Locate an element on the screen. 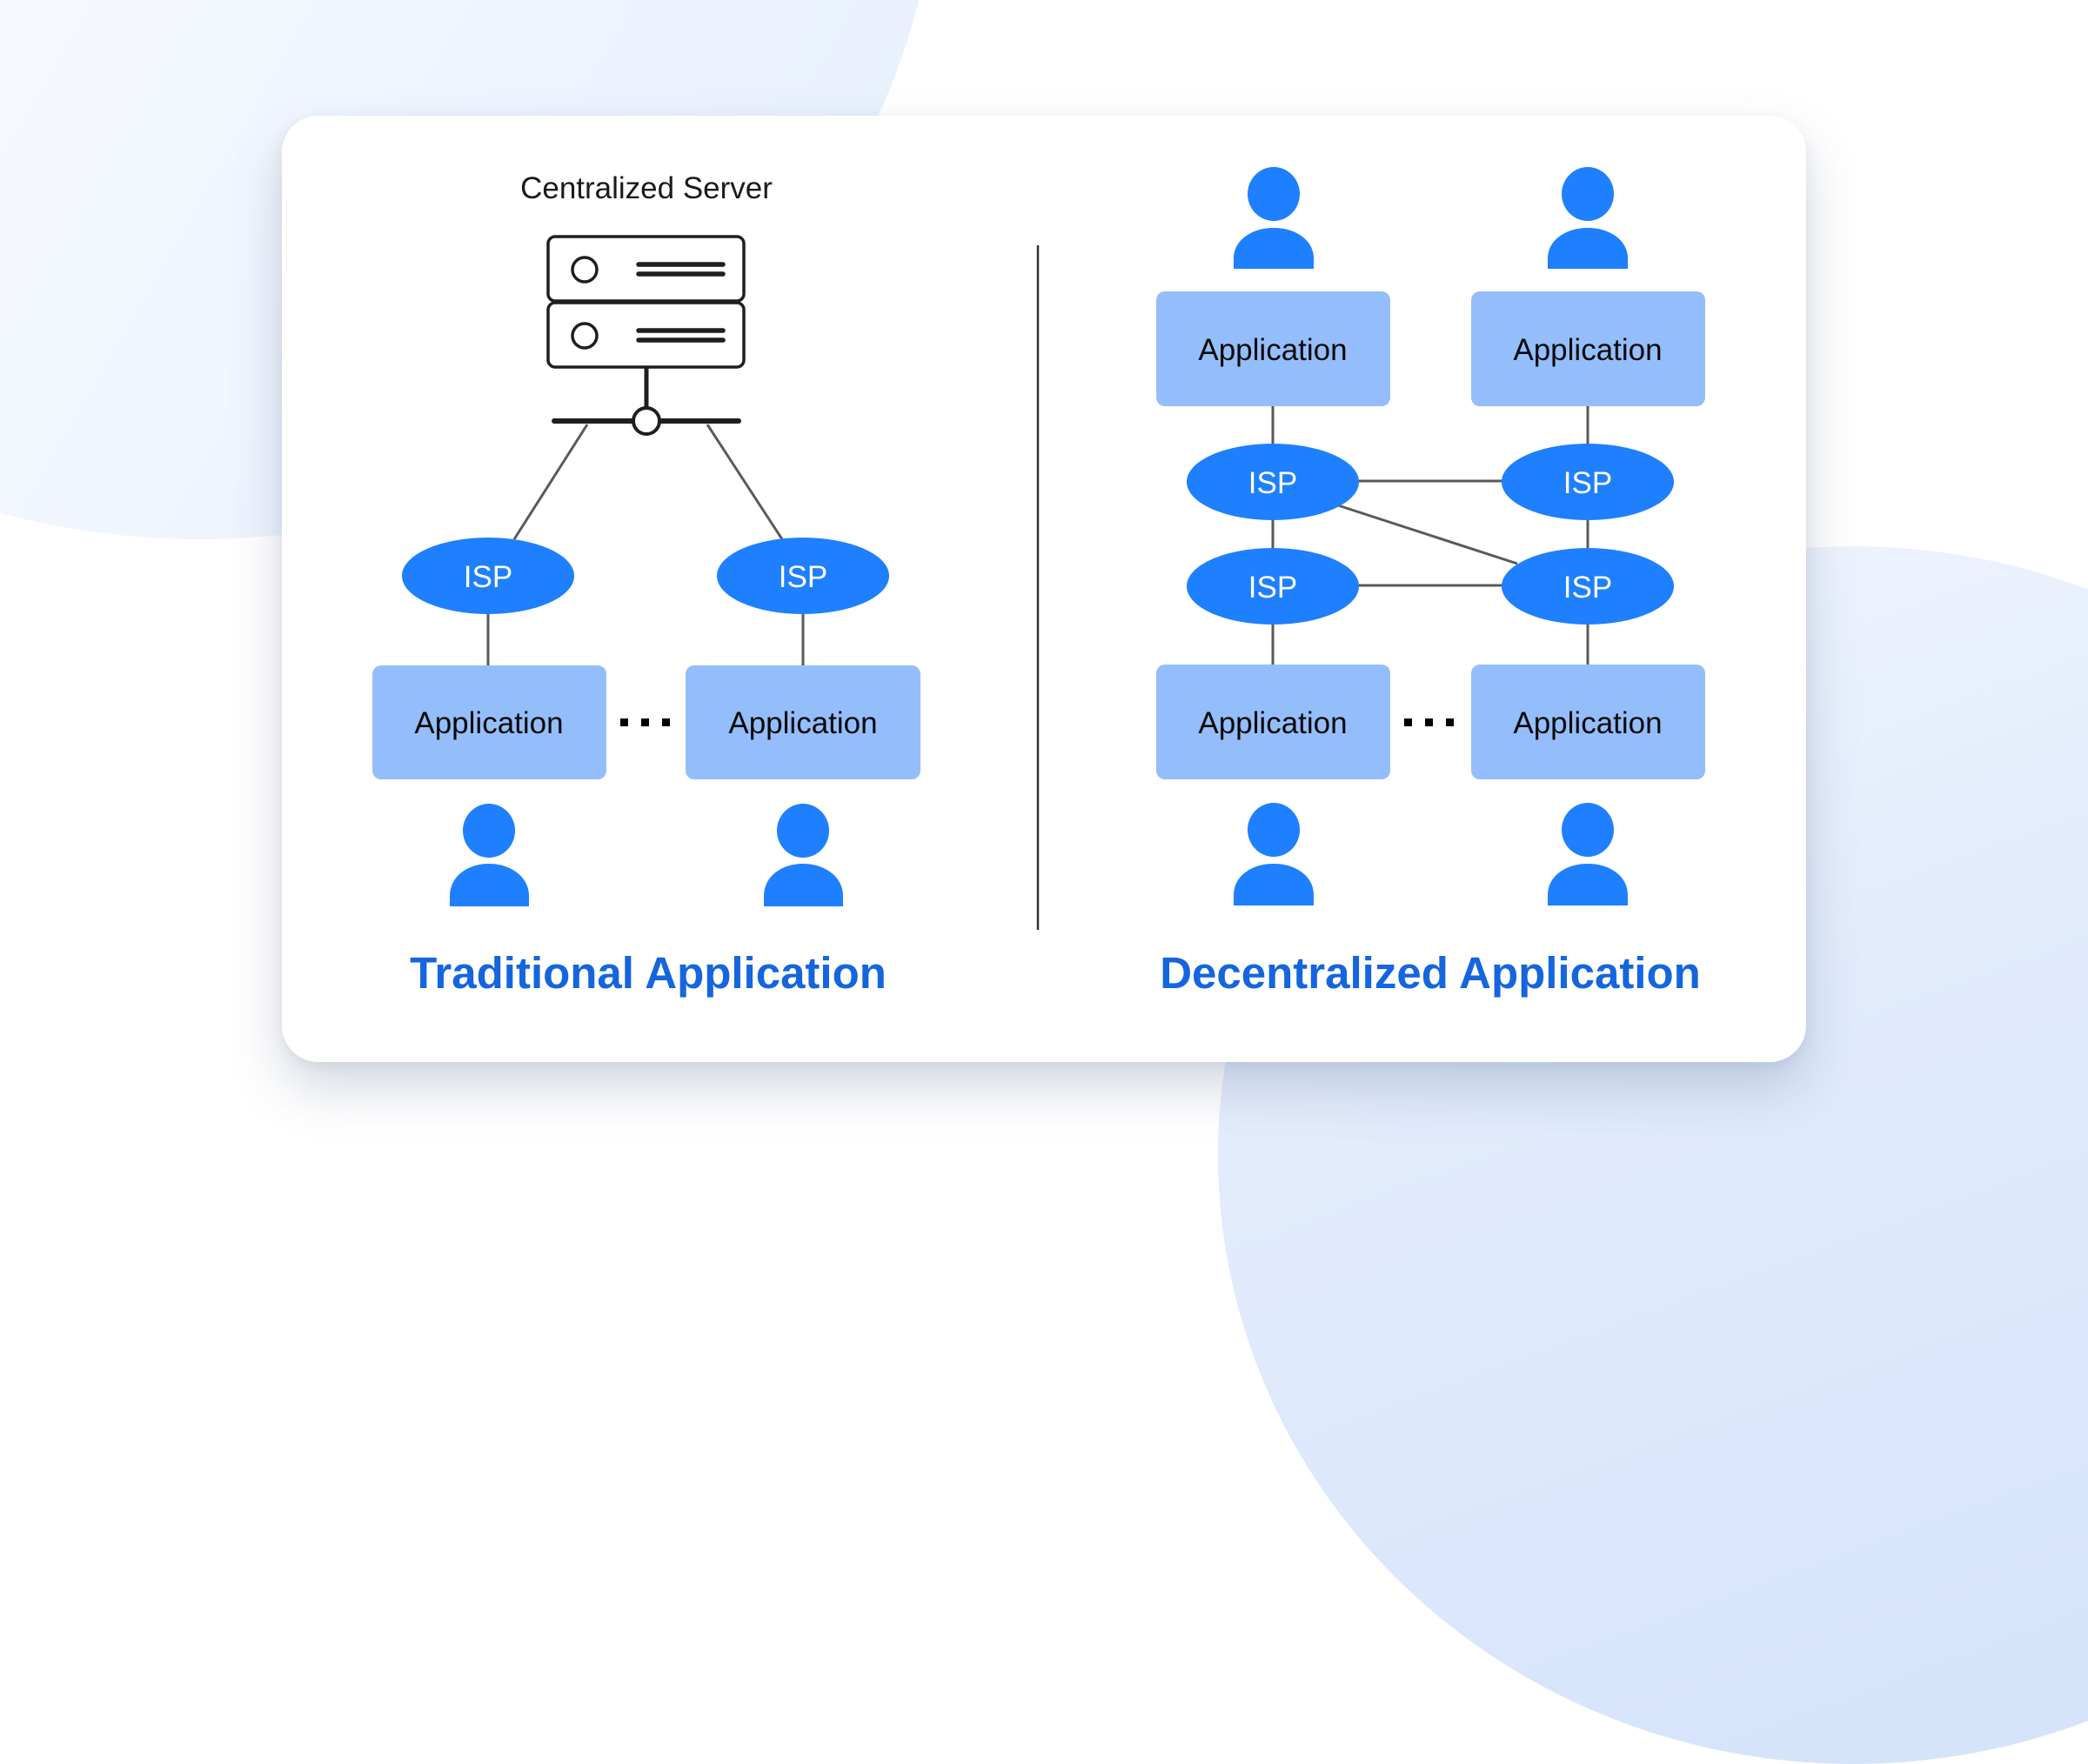  centralized-server-label: Centralized Server is located at coordinates (646, 188).